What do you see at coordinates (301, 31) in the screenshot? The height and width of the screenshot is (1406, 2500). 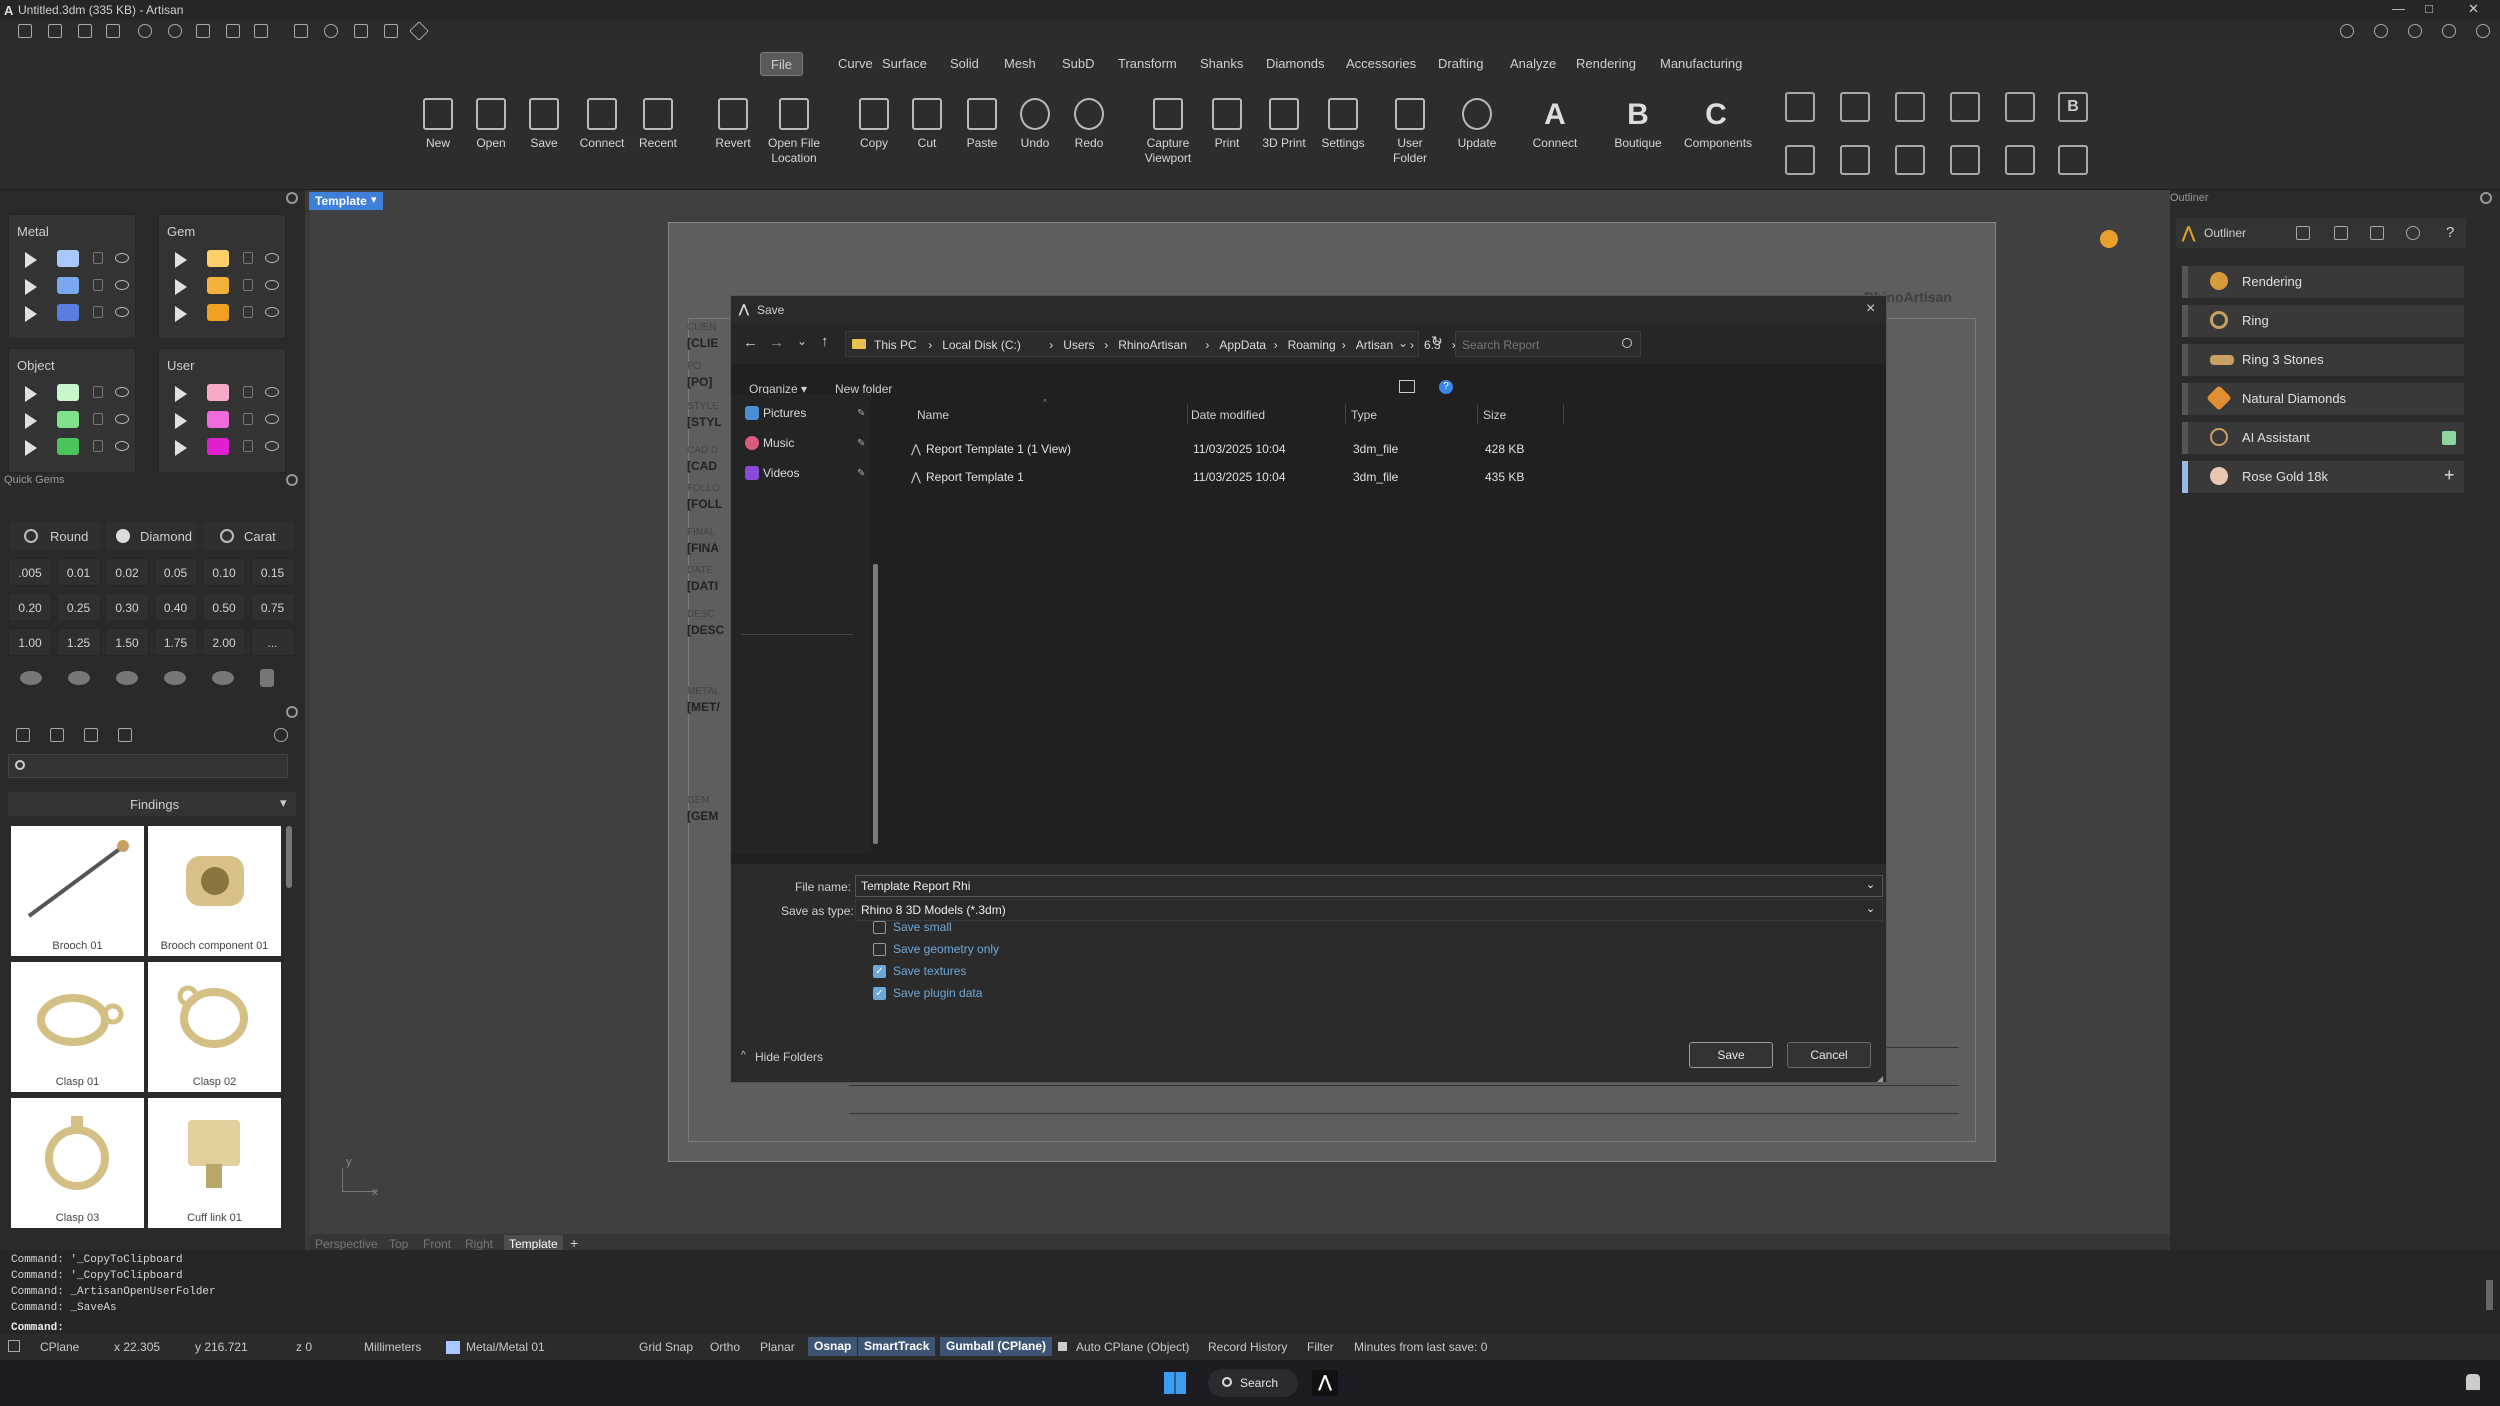 I see `curve-tool-icon` at bounding box center [301, 31].